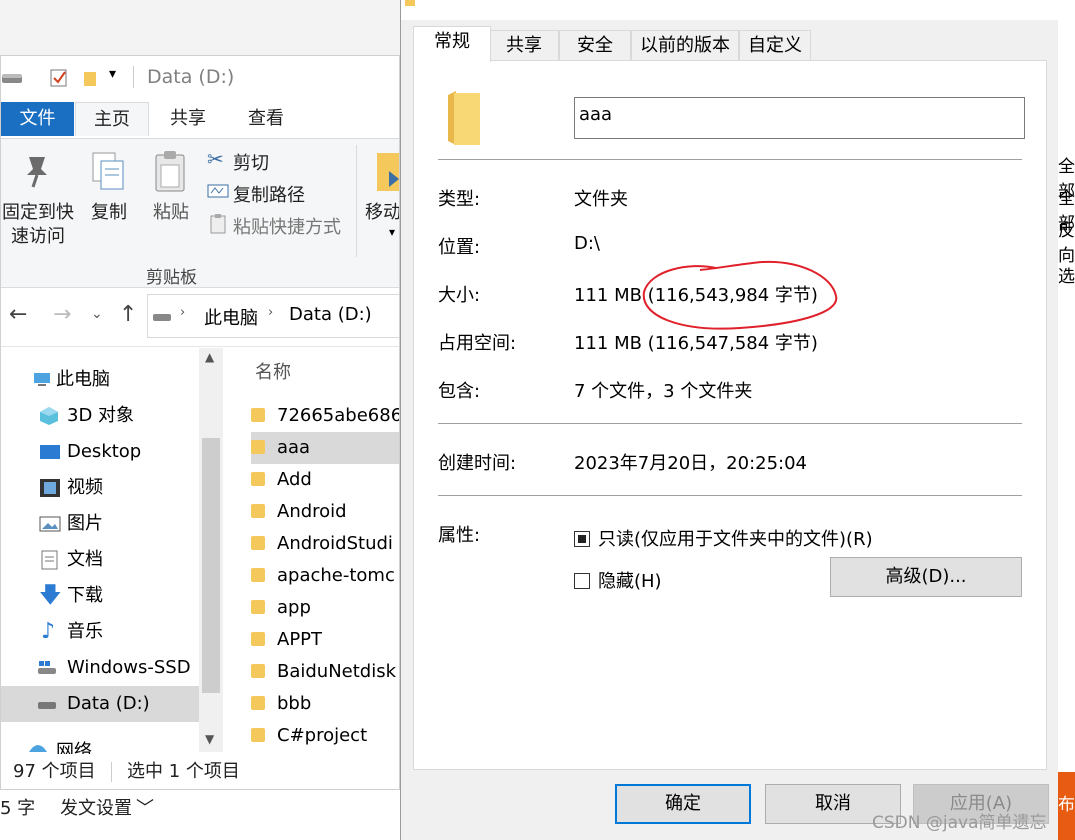 The width and height of the screenshot is (1075, 840). I want to click on tab-home: 主页, so click(112, 119).